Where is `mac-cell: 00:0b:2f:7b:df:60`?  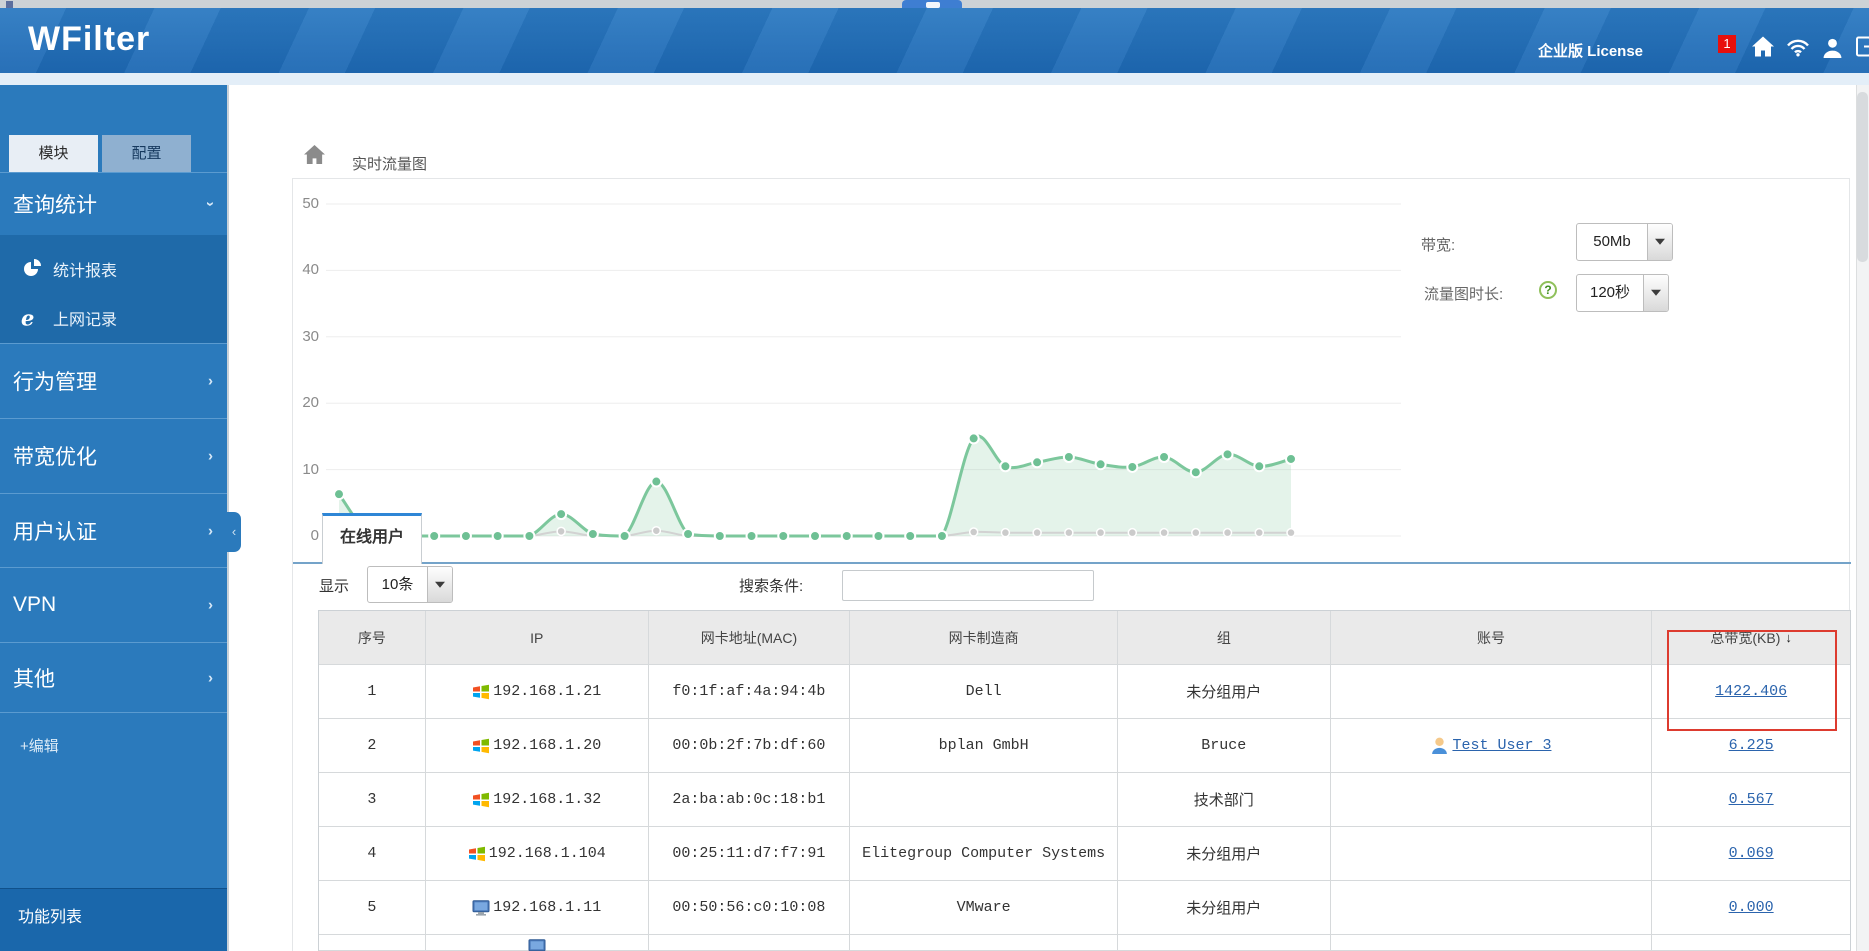 mac-cell: 00:0b:2f:7b:df:60 is located at coordinates (749, 746).